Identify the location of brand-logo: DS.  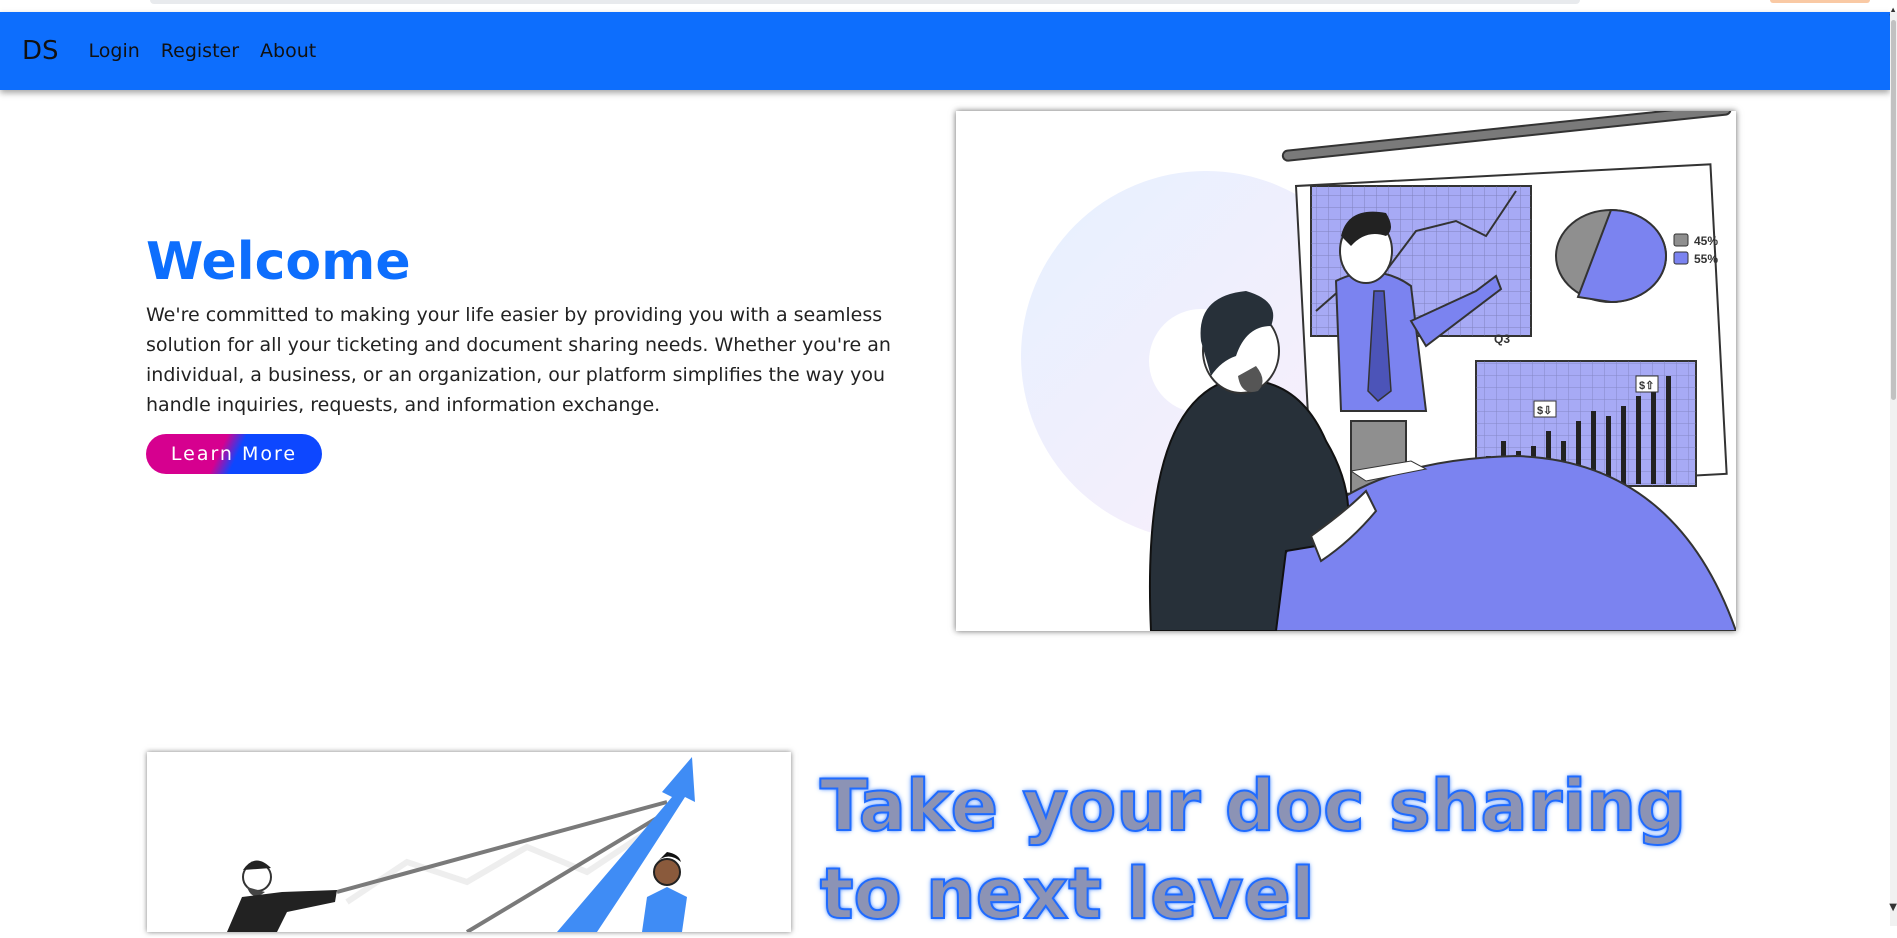
(40, 51).